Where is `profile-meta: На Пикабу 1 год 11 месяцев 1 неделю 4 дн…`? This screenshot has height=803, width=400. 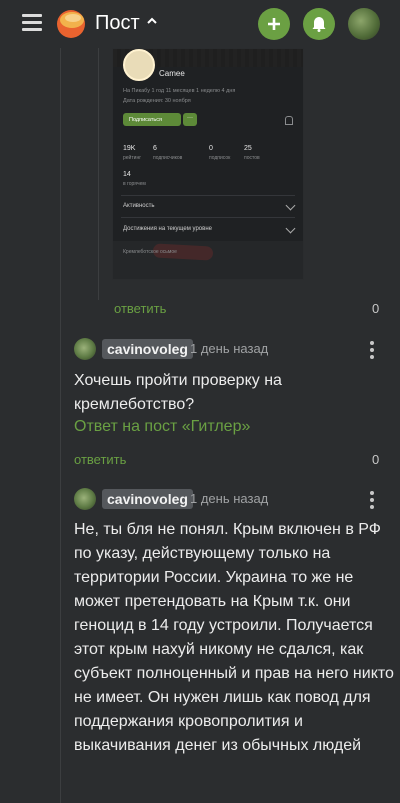 profile-meta: На Пикабу 1 год 11 месяцев 1 неделю 4 дн… is located at coordinates (179, 91).